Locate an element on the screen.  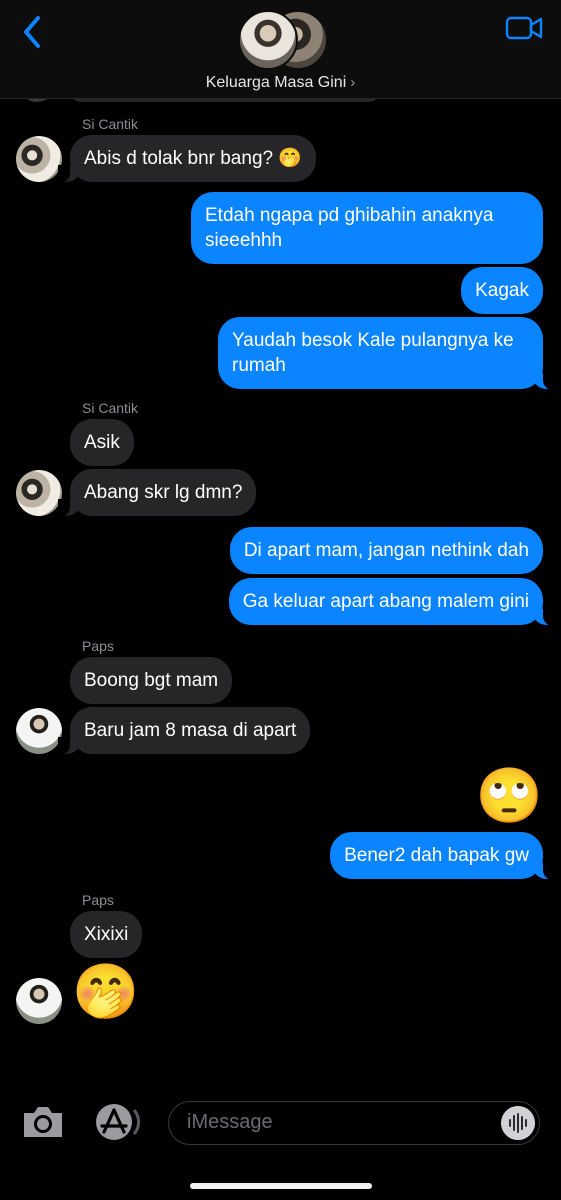
outgoing-message: Ga keluar apart abang malem gini is located at coordinates (392, 602).